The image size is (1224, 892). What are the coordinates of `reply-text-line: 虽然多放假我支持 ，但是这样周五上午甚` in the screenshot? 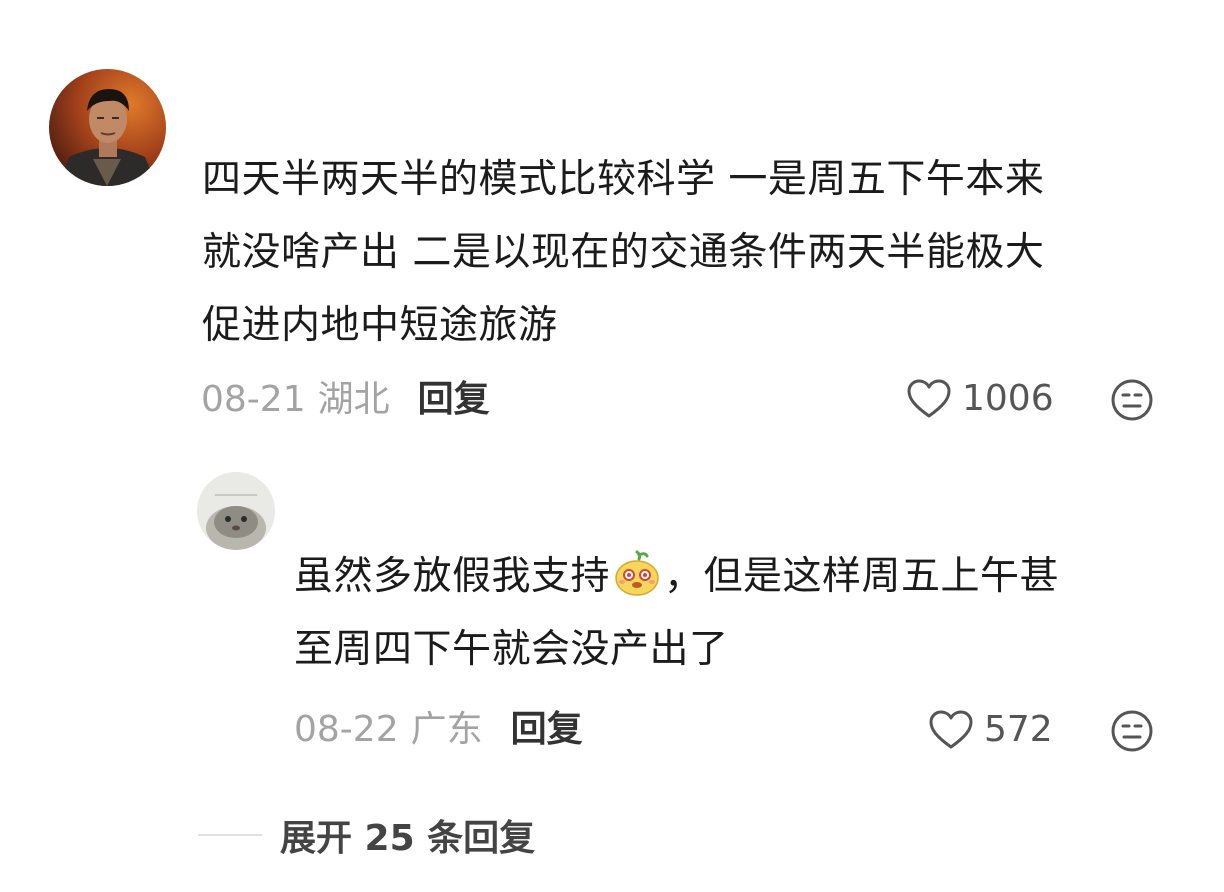 It's located at (676, 576).